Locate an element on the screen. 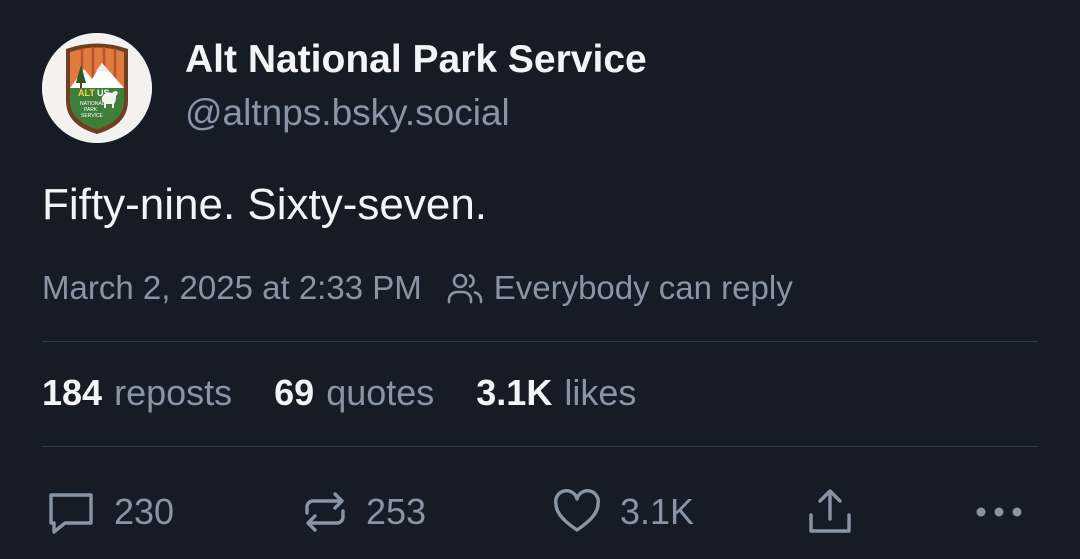 The width and height of the screenshot is (1080, 559). more-horizontal-icon is located at coordinates (999, 512).